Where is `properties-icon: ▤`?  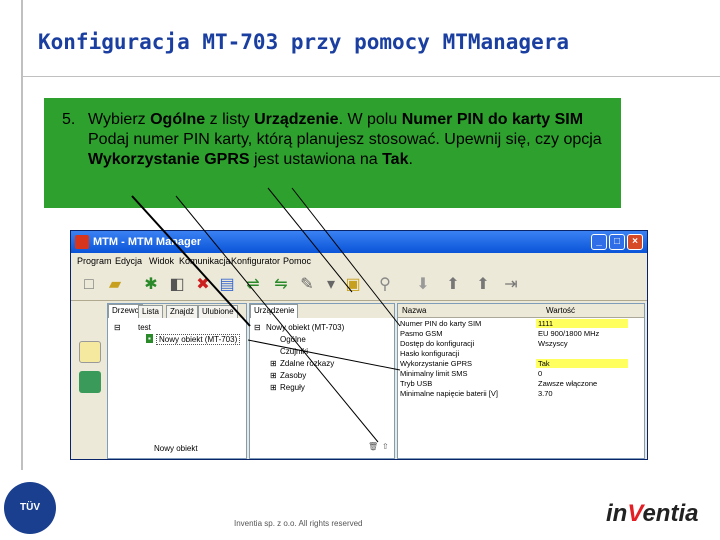
properties-icon: ▤ is located at coordinates (227, 285).